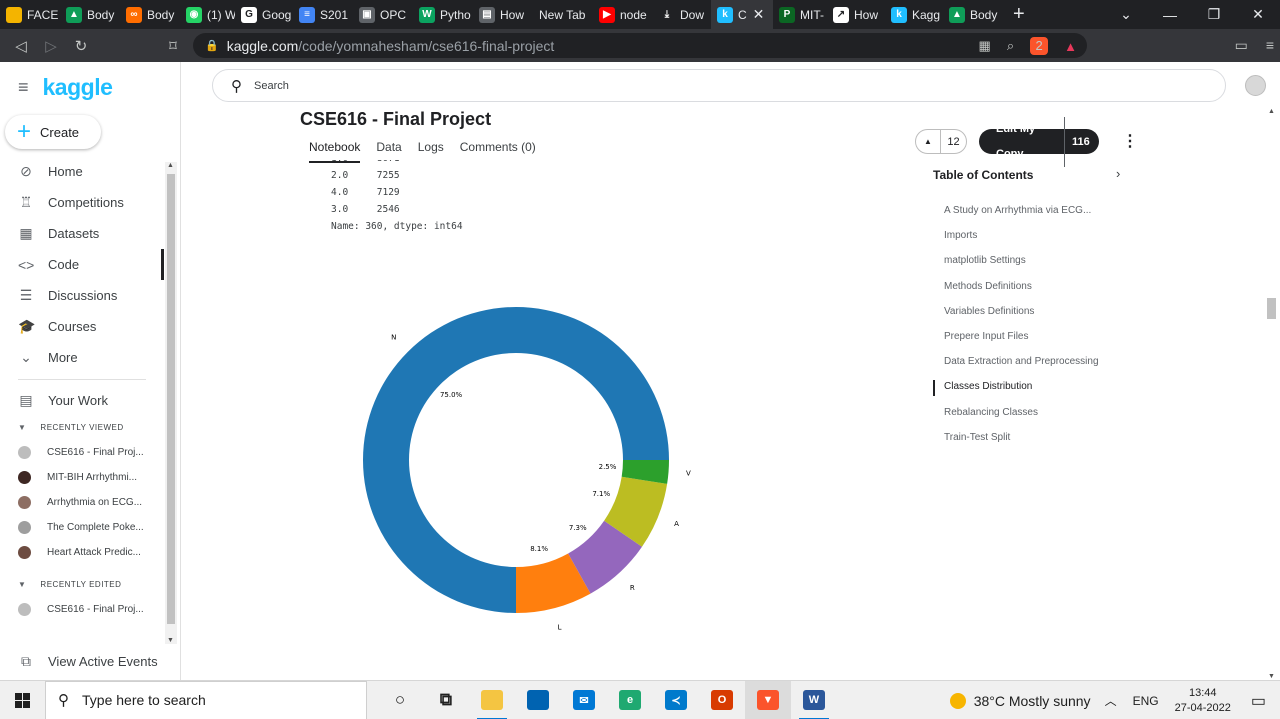  I want to click on taskbar-app-edge: e, so click(630, 700).